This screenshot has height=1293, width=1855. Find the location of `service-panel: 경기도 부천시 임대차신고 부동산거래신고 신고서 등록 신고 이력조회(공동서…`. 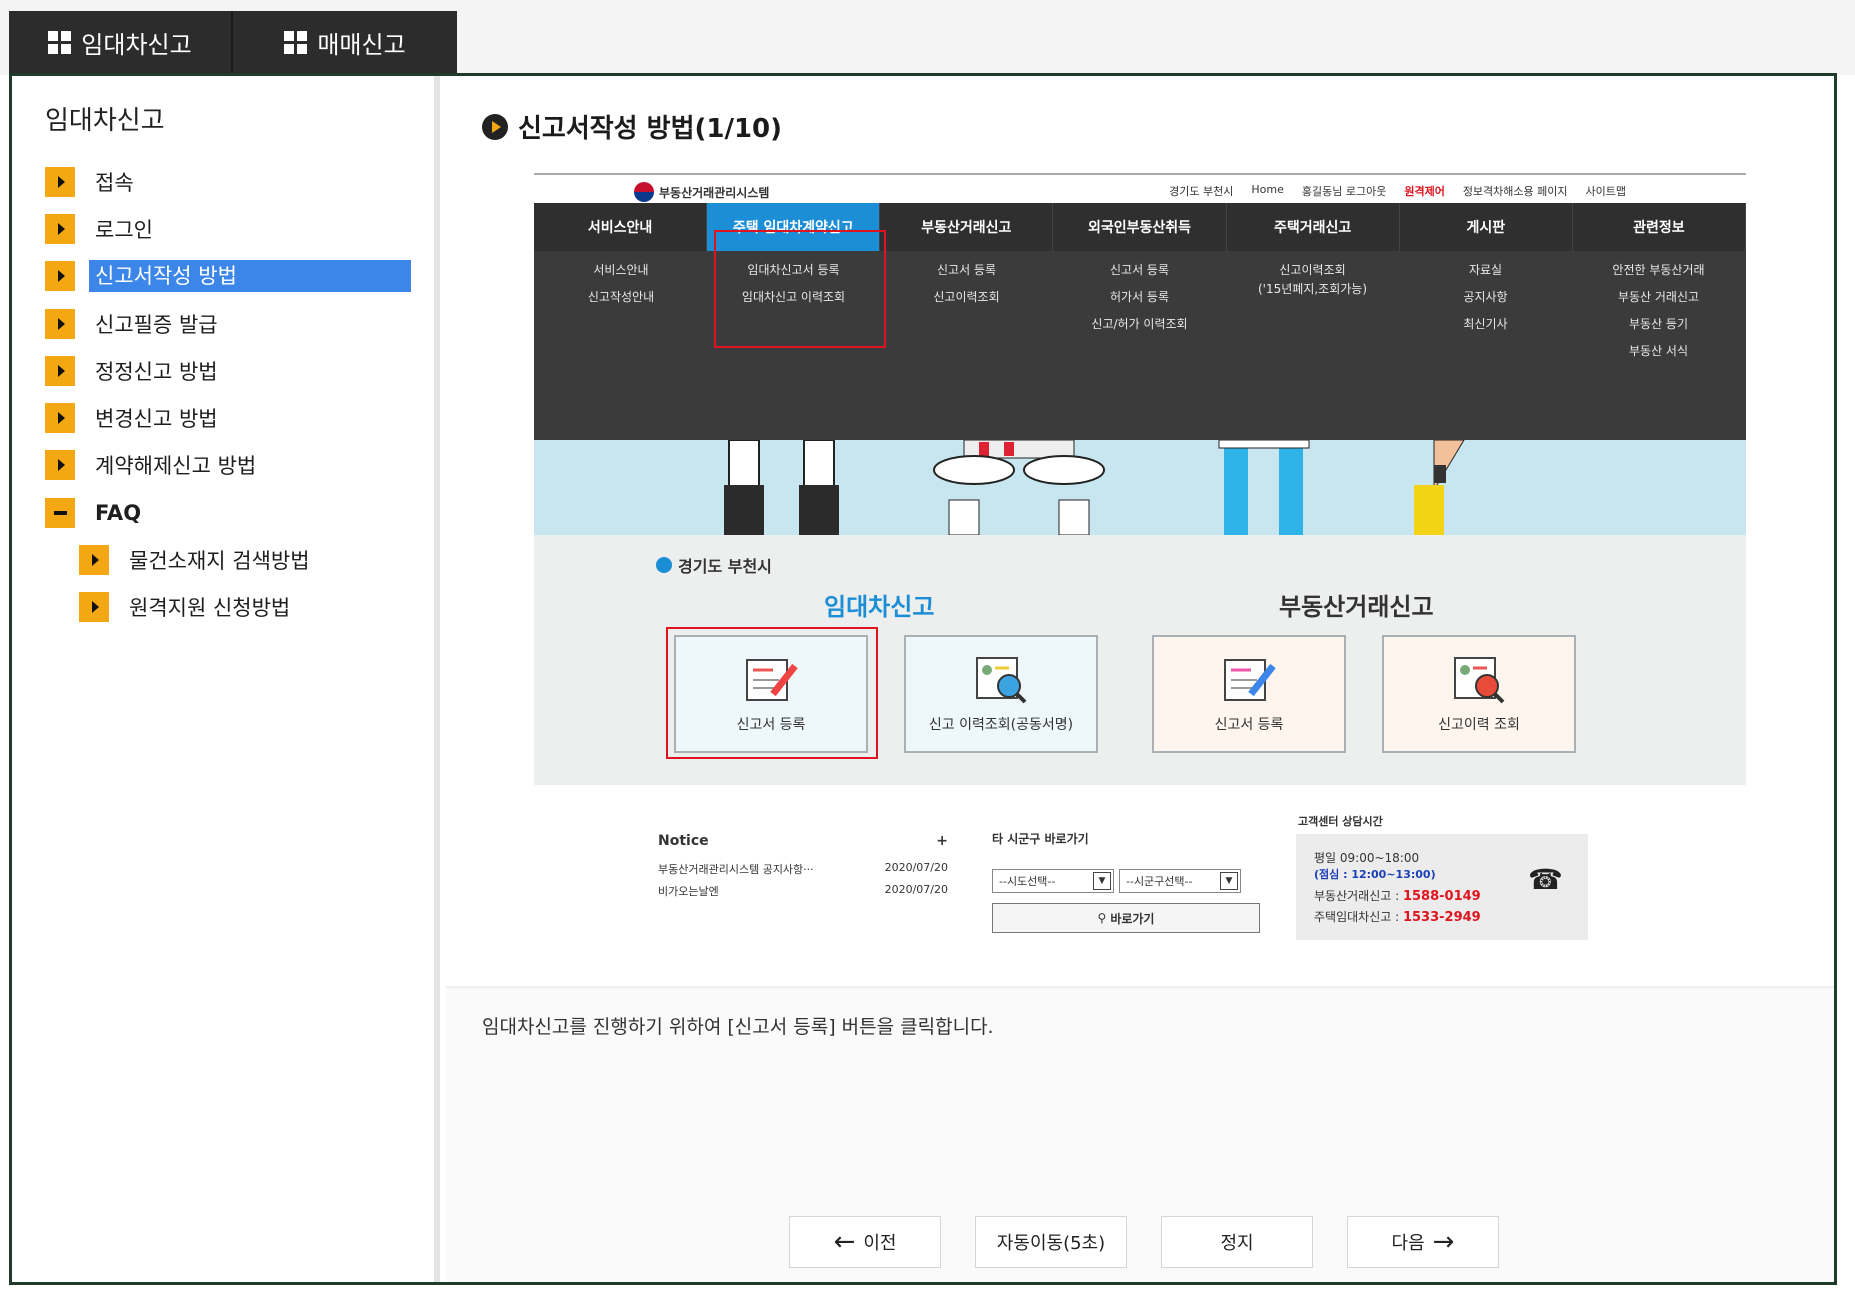

service-panel: 경기도 부천시 임대차신고 부동산거래신고 신고서 등록 신고 이력조회(공동서… is located at coordinates (1140, 660).